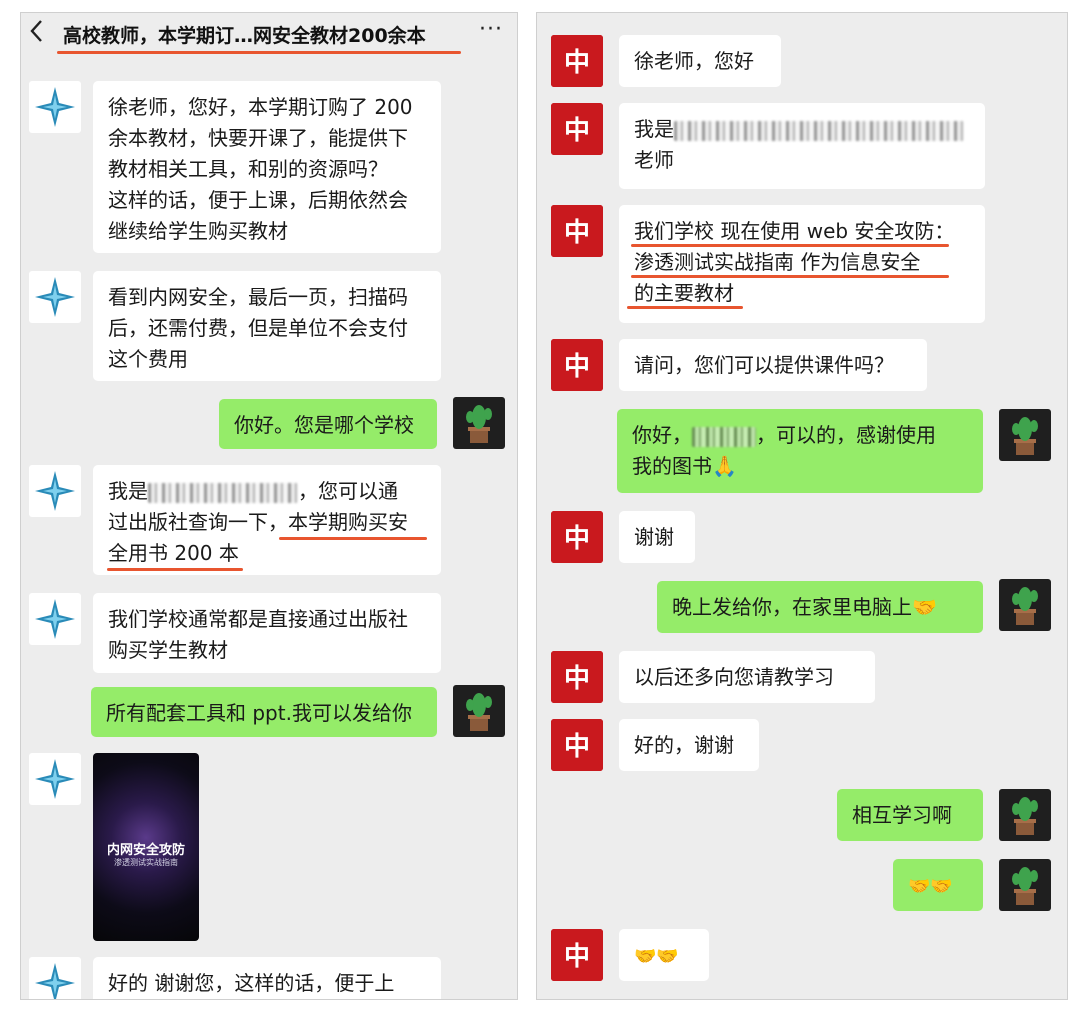 The image size is (1080, 1013). I want to click on title-underline, so click(259, 52).